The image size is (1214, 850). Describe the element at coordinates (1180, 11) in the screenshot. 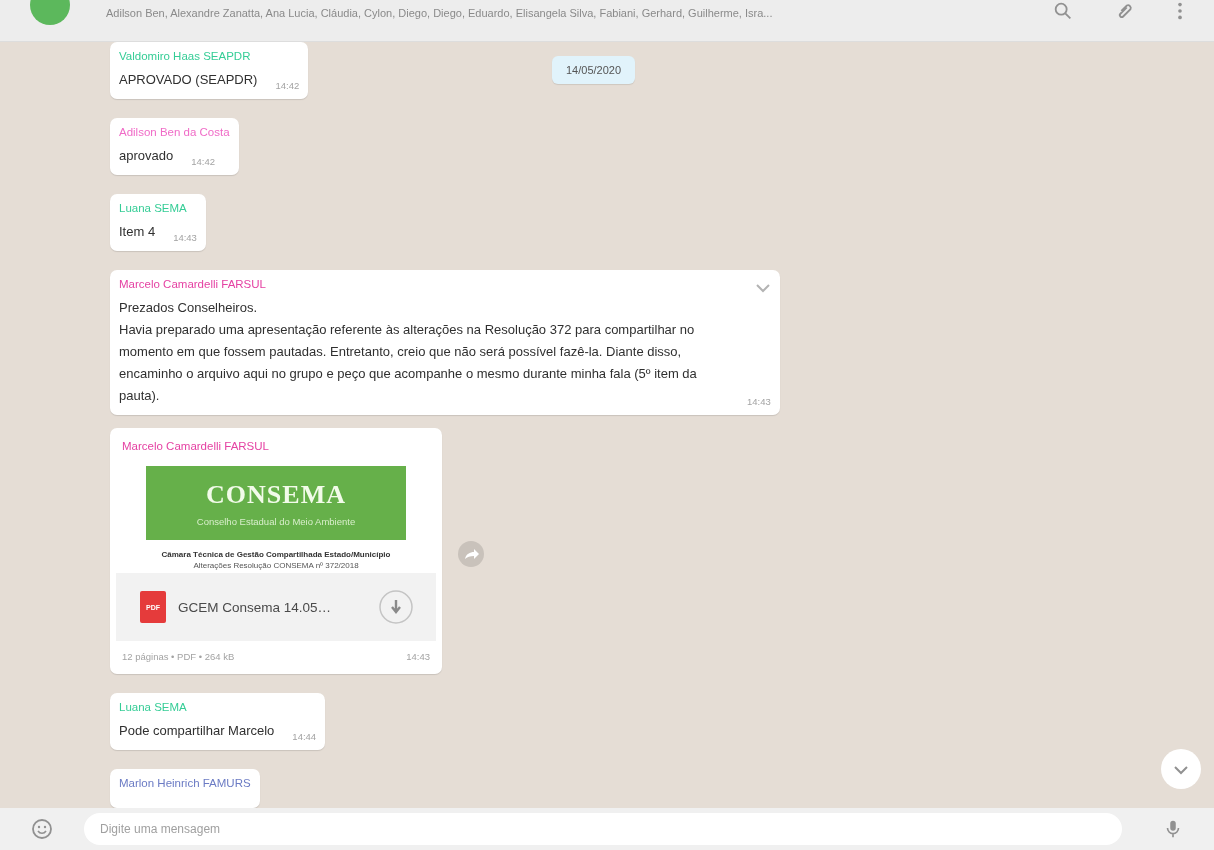

I see `menu-icon` at that location.